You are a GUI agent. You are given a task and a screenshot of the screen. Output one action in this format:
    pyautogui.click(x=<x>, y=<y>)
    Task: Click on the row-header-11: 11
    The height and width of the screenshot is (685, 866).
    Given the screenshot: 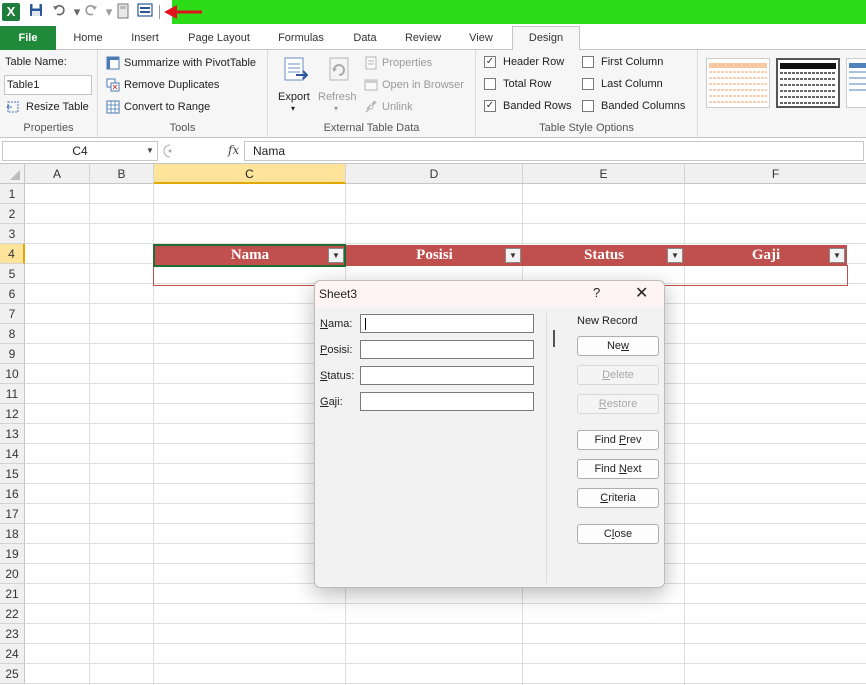 What is the action you would take?
    pyautogui.click(x=12, y=394)
    